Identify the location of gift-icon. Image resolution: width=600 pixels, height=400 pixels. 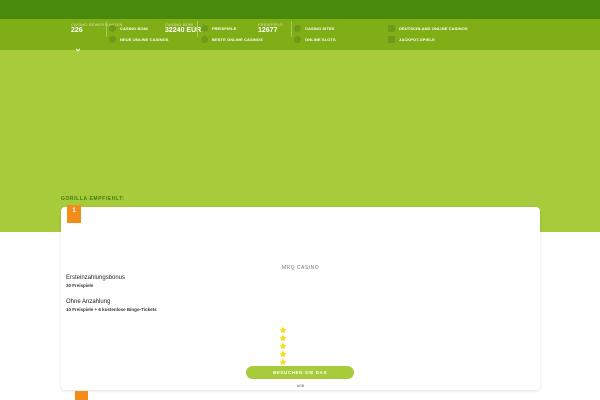
(204, 28).